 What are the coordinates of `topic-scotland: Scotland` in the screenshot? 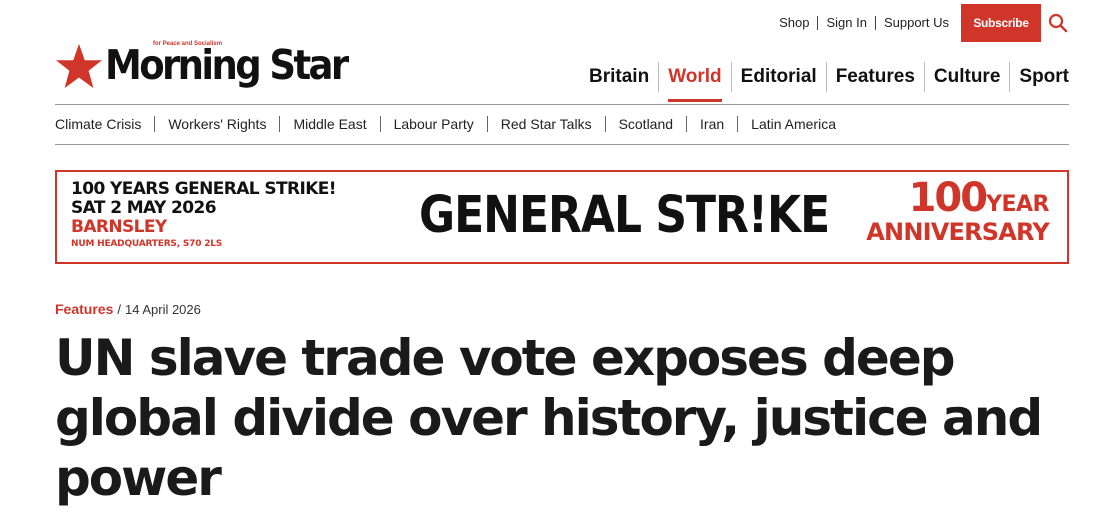 It's located at (647, 124).